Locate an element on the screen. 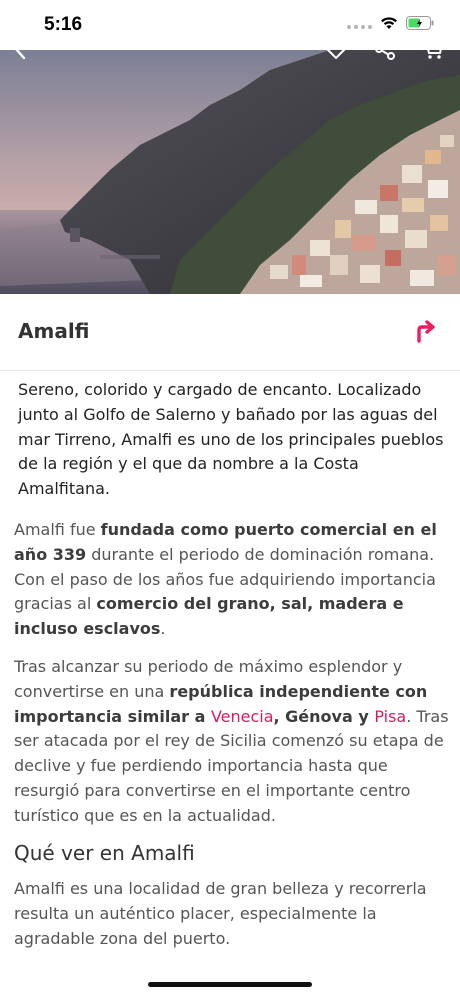  status-time: 5:16 is located at coordinates (63, 24).